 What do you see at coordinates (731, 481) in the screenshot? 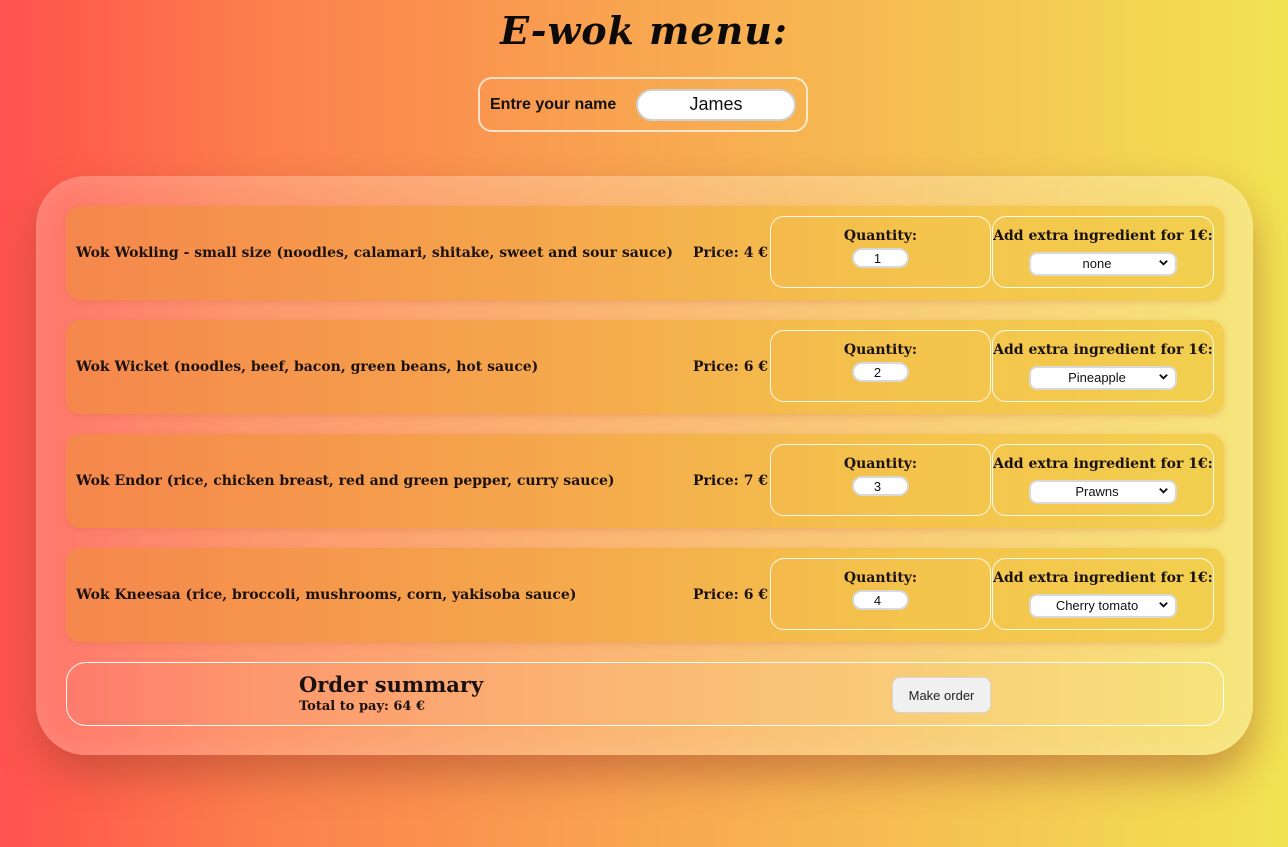
I see `menu-item-price: Price: 7 €` at bounding box center [731, 481].